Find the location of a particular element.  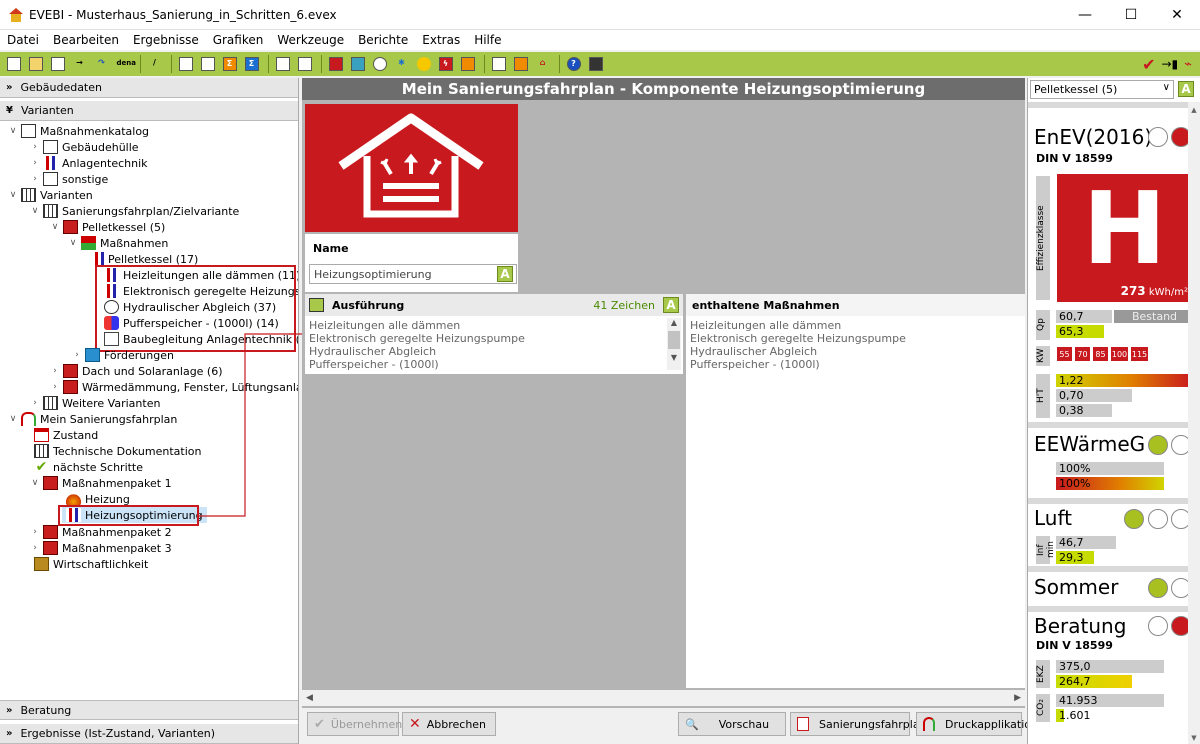

chart-report-icon is located at coordinates (520, 64).